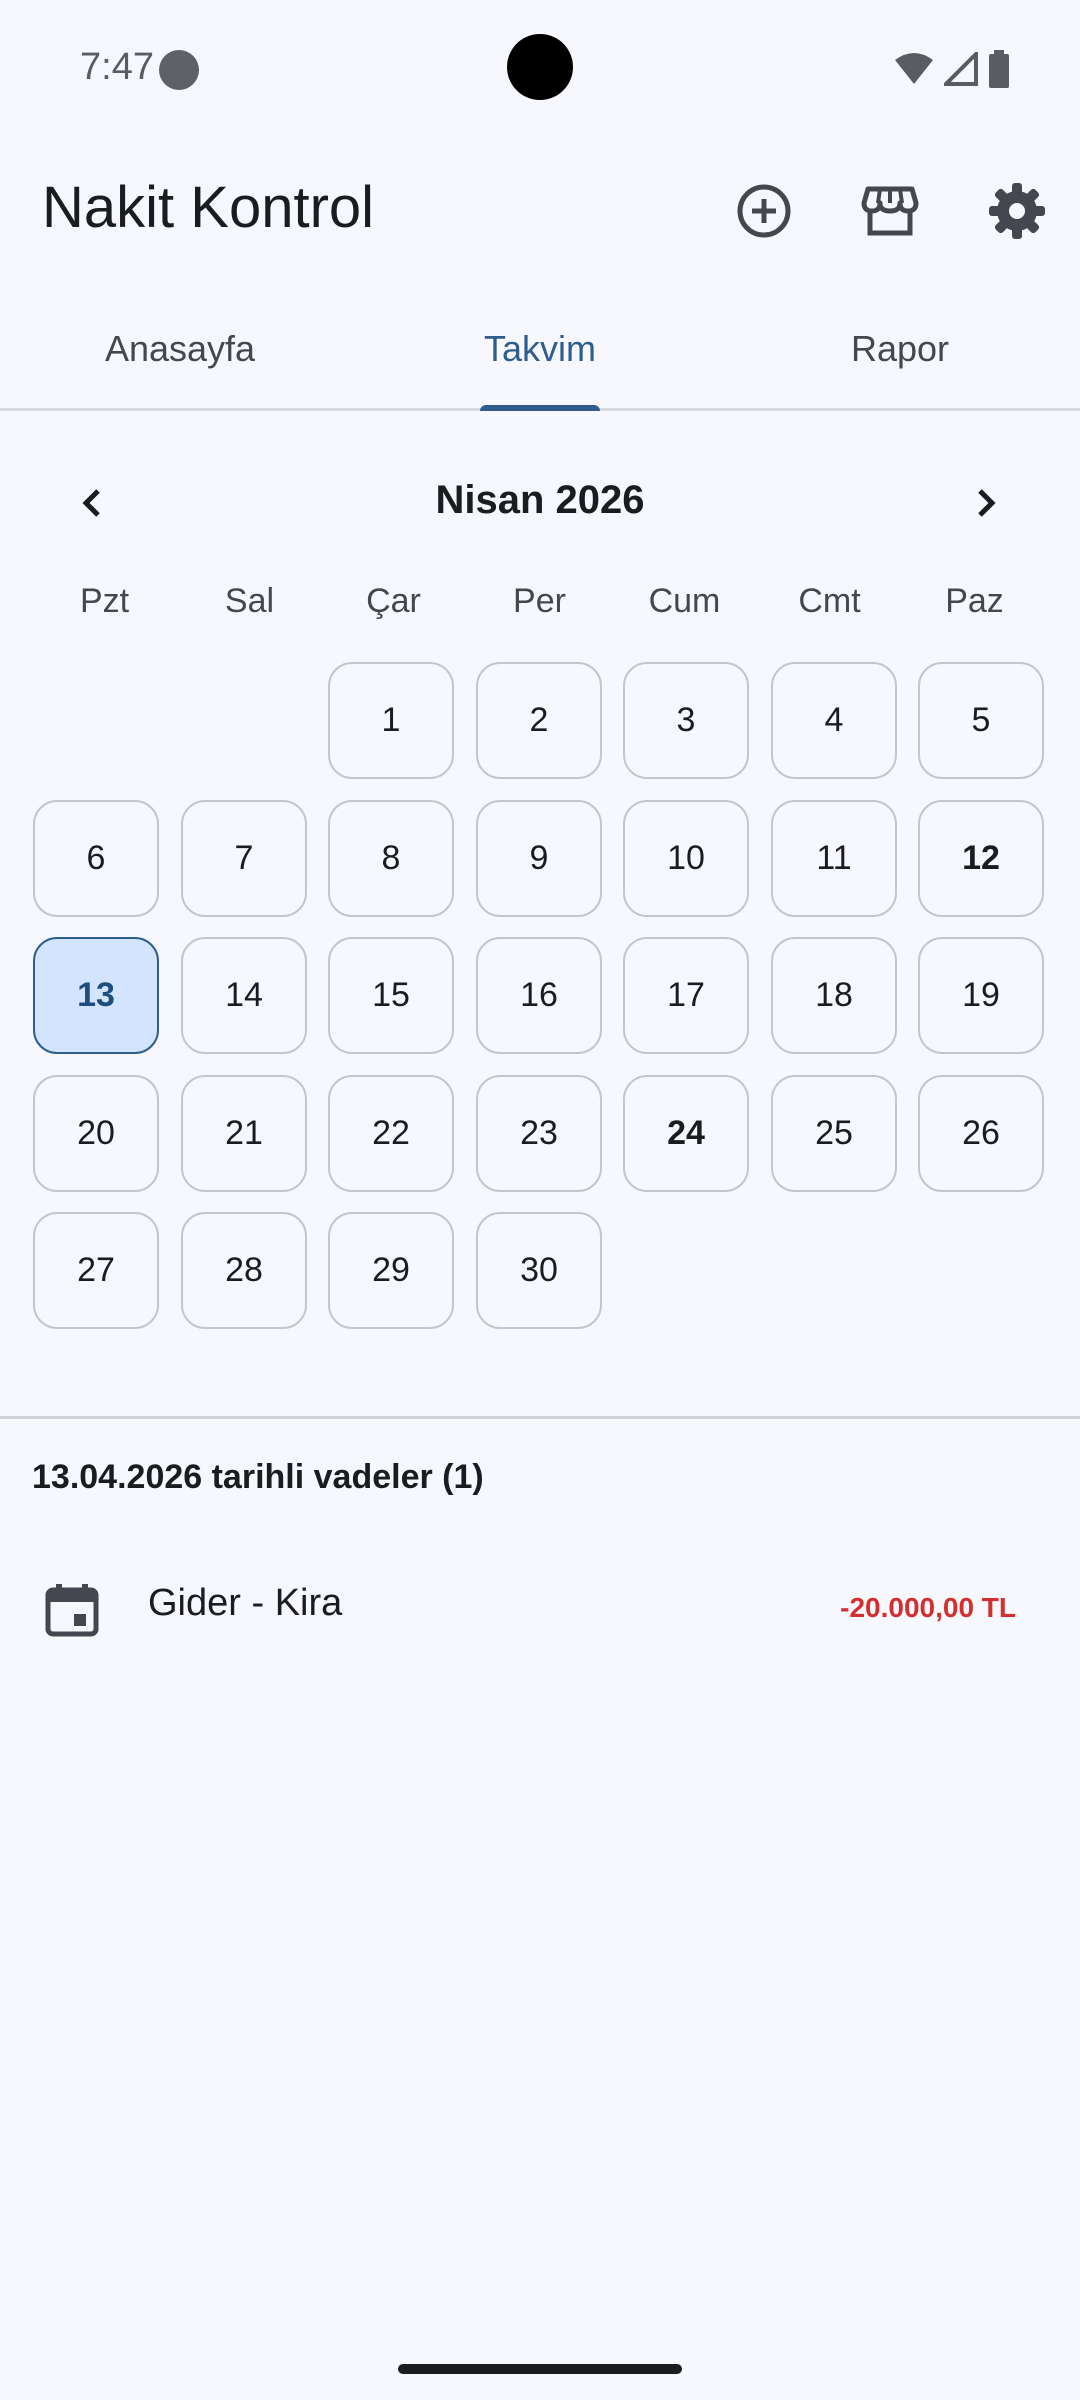 This screenshot has width=1080, height=2400. I want to click on status-icons, so click(952, 69).